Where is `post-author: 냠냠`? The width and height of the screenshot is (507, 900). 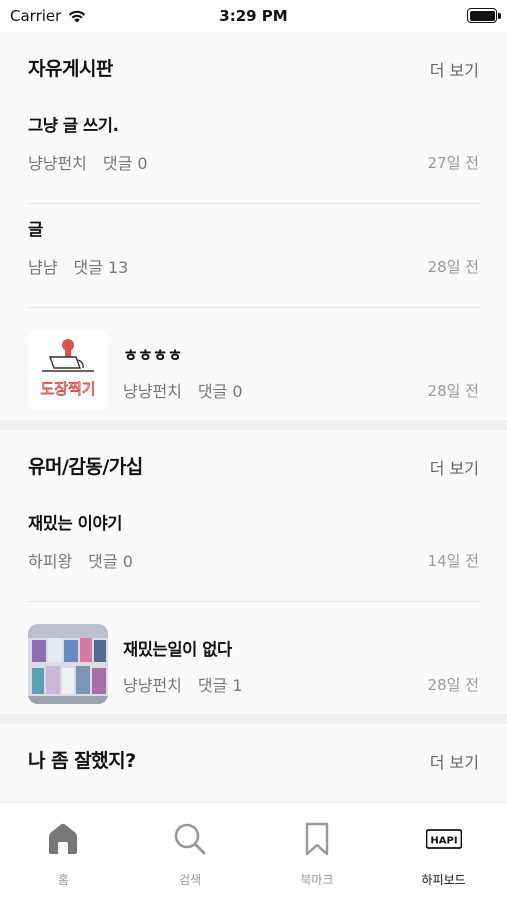
post-author: 냠냠 is located at coordinates (43, 267).